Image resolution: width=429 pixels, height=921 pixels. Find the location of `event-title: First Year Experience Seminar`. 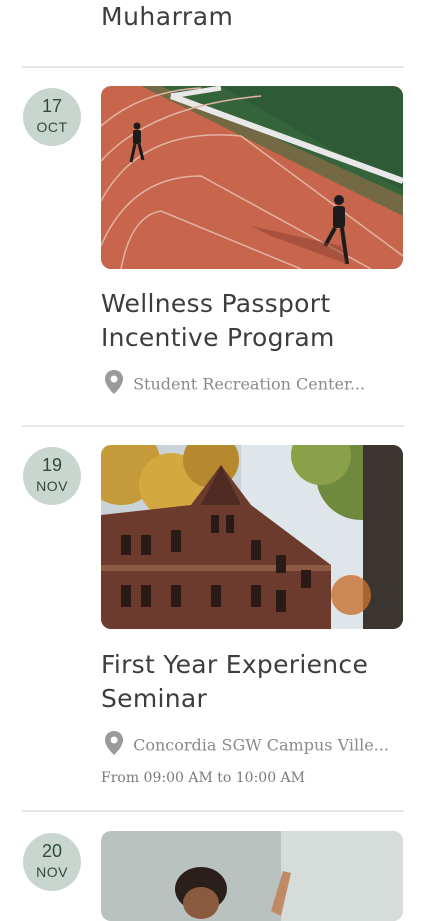

event-title: First Year Experience Seminar is located at coordinates (251, 682).